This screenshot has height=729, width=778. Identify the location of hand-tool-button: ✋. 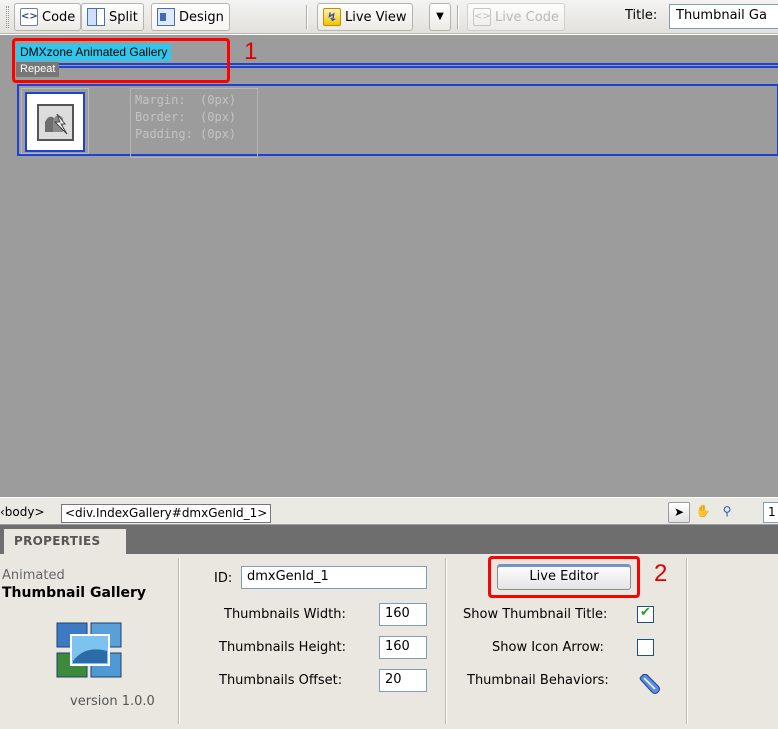
(703, 512).